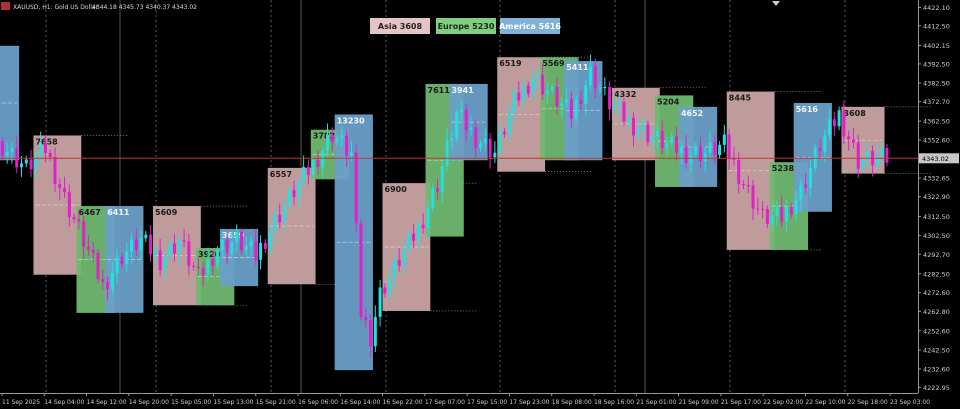  I want to click on price-tick-label: 4222.95, so click(936, 388).